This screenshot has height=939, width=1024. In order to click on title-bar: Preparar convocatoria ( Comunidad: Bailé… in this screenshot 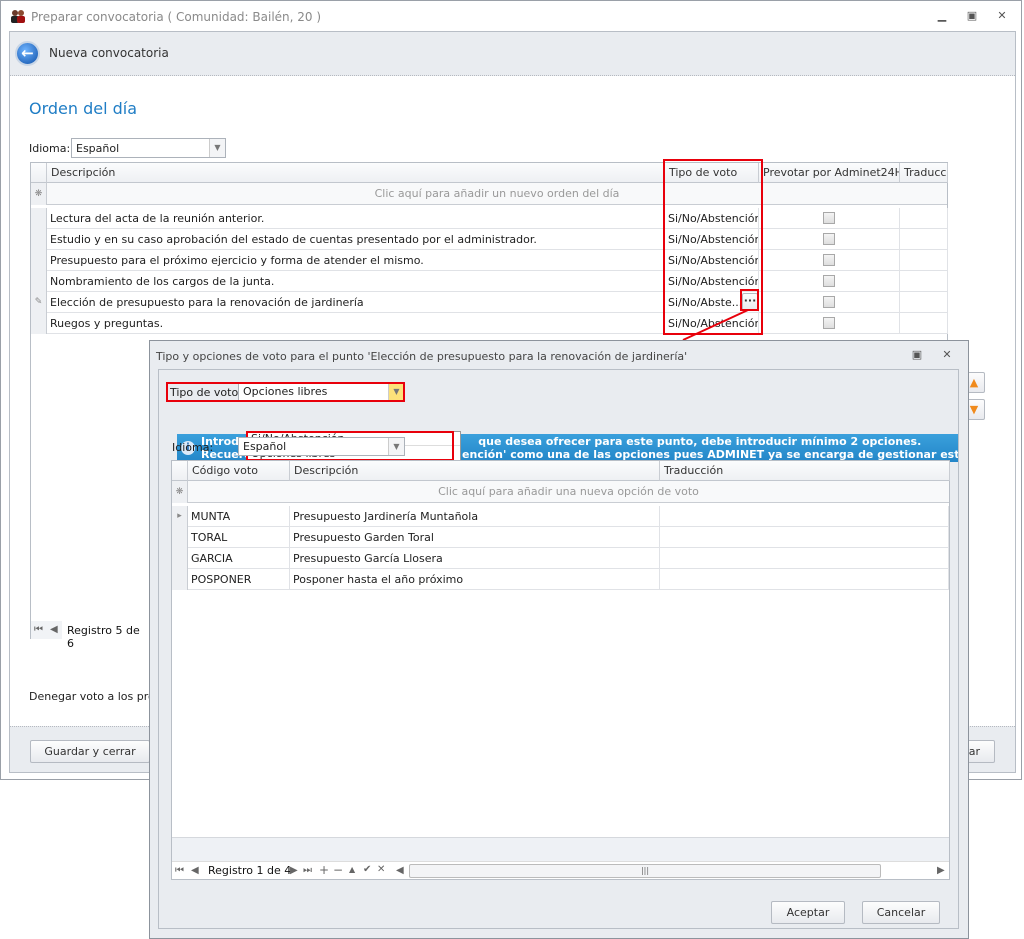, I will do `click(511, 16)`.